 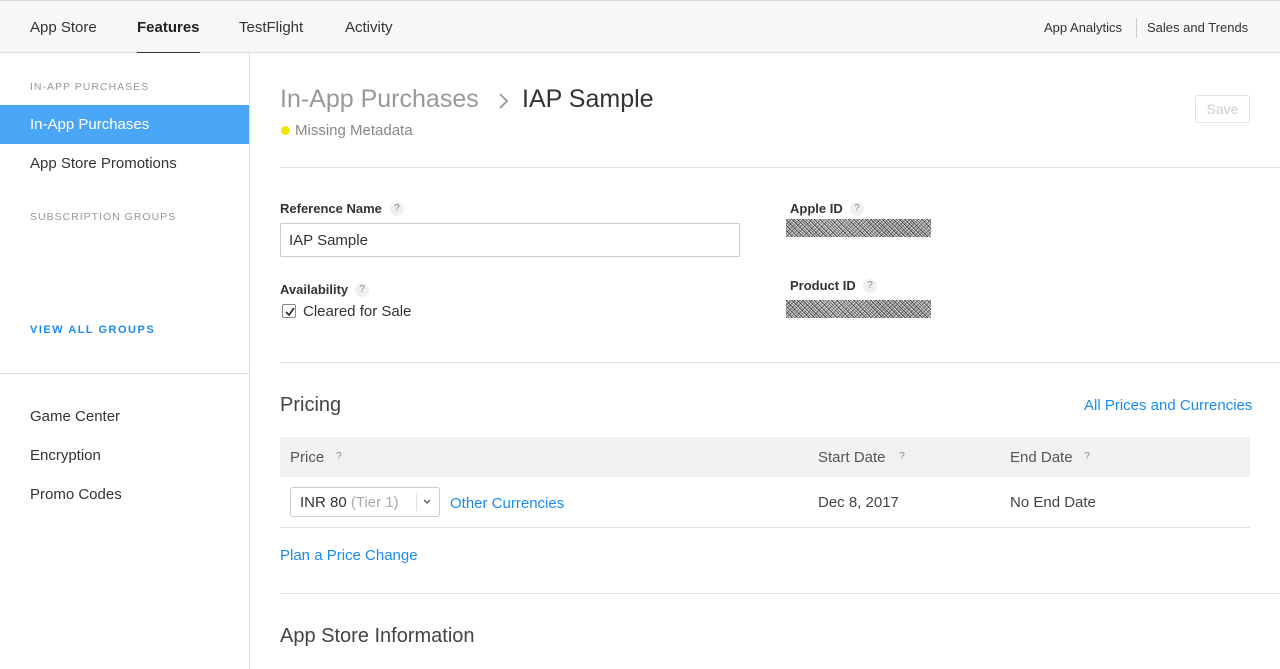 What do you see at coordinates (285, 130) in the screenshot?
I see `status-dot-icon` at bounding box center [285, 130].